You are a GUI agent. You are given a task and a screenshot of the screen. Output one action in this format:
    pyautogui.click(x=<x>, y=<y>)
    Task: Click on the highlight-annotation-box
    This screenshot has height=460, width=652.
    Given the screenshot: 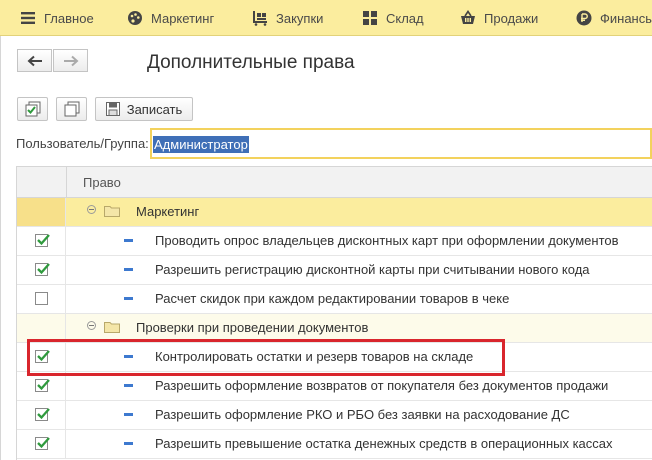 What is the action you would take?
    pyautogui.click(x=266, y=357)
    